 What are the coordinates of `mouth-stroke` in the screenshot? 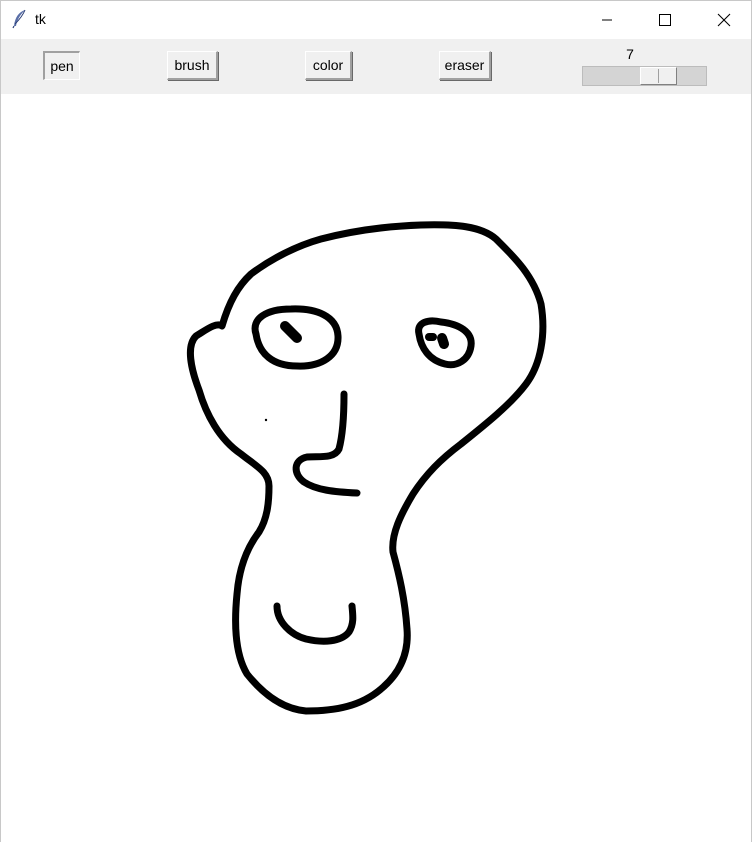 It's located at (315, 623).